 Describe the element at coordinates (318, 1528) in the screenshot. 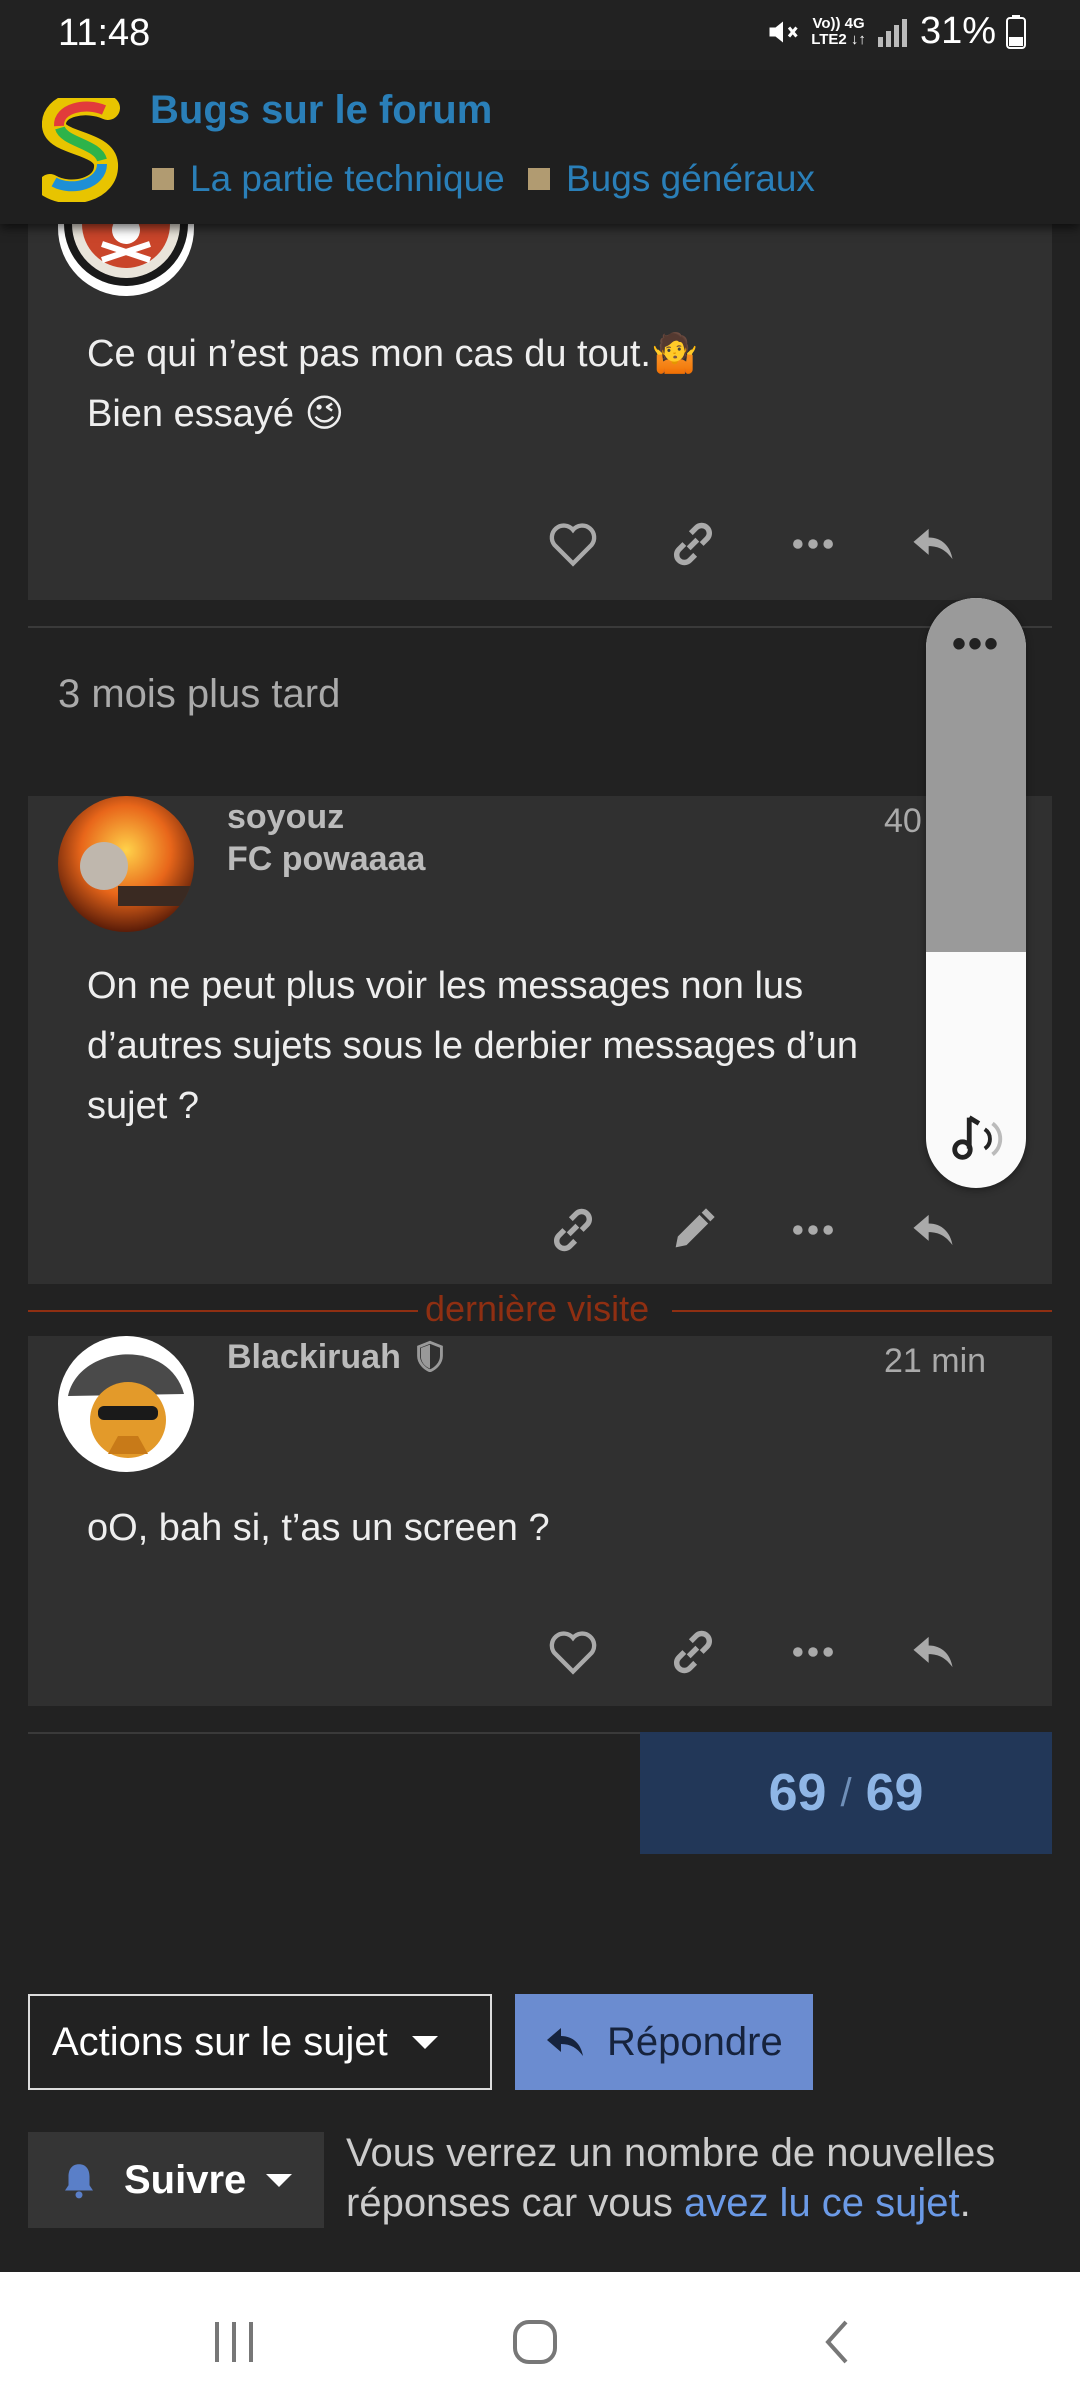

I see `post-body: oO, bah si, t’as un screen ?` at that location.